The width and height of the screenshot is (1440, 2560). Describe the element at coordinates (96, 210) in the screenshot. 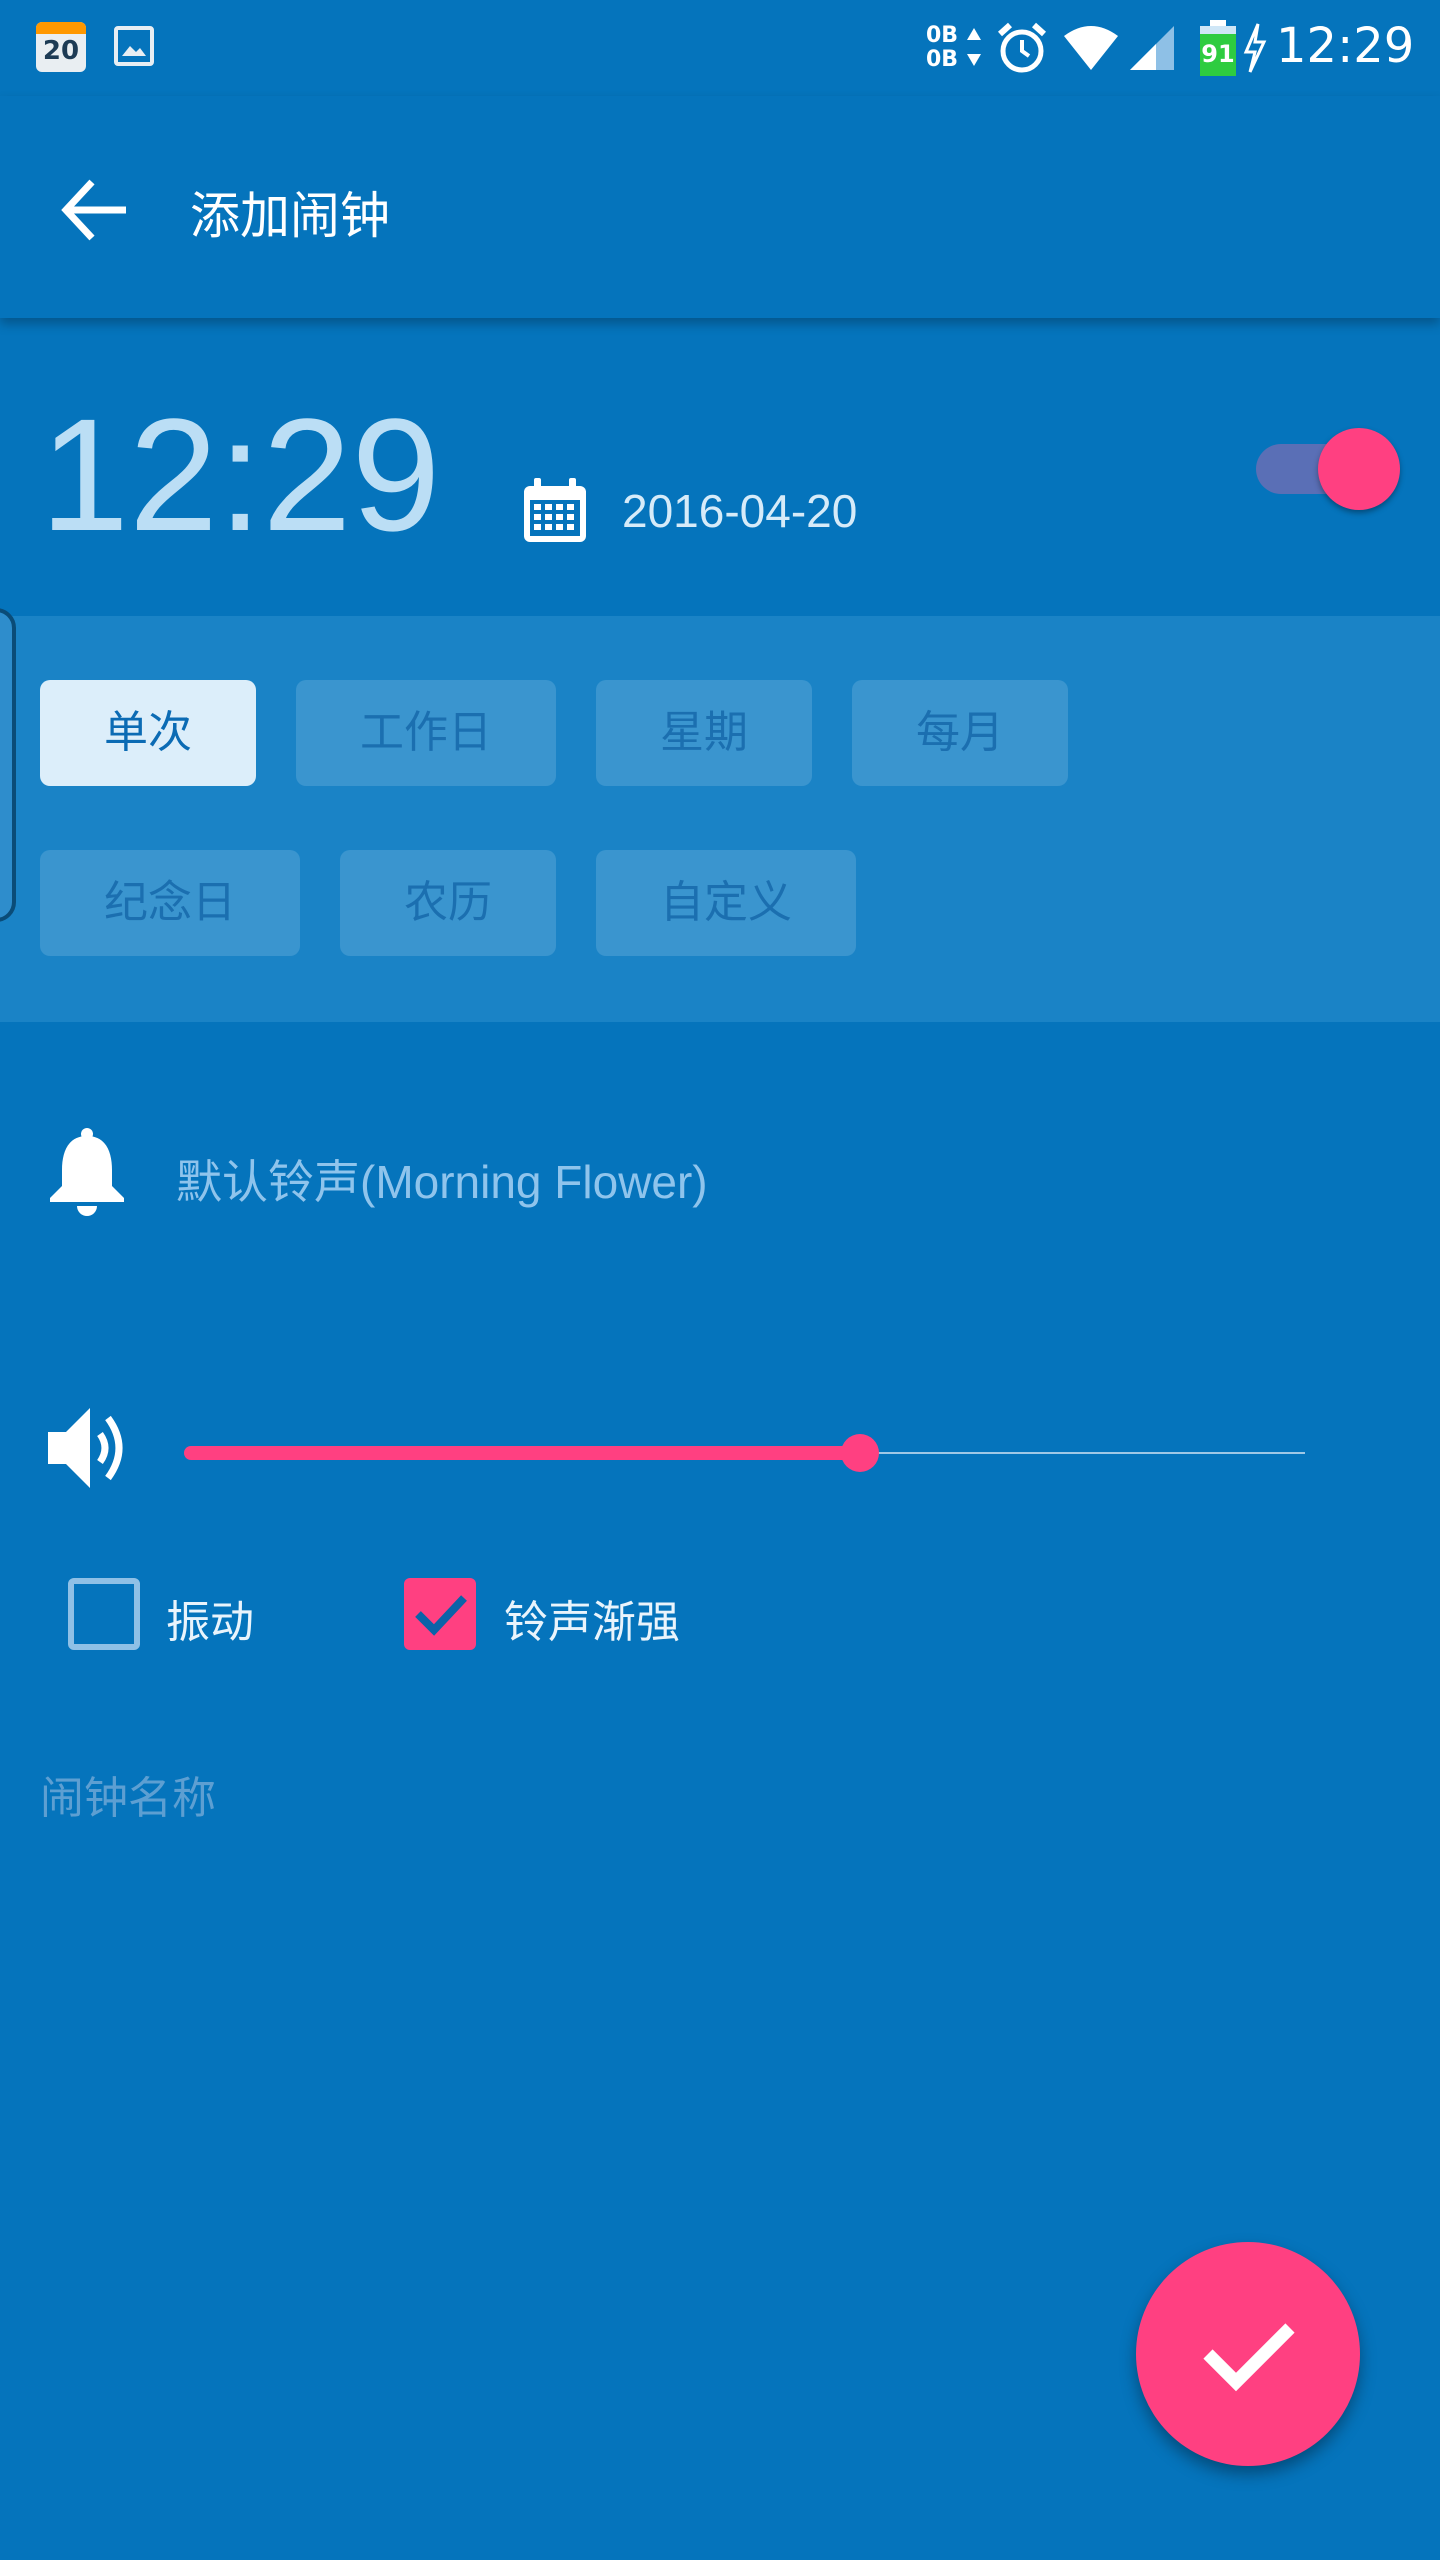

I see `back-arrow-icon` at that location.